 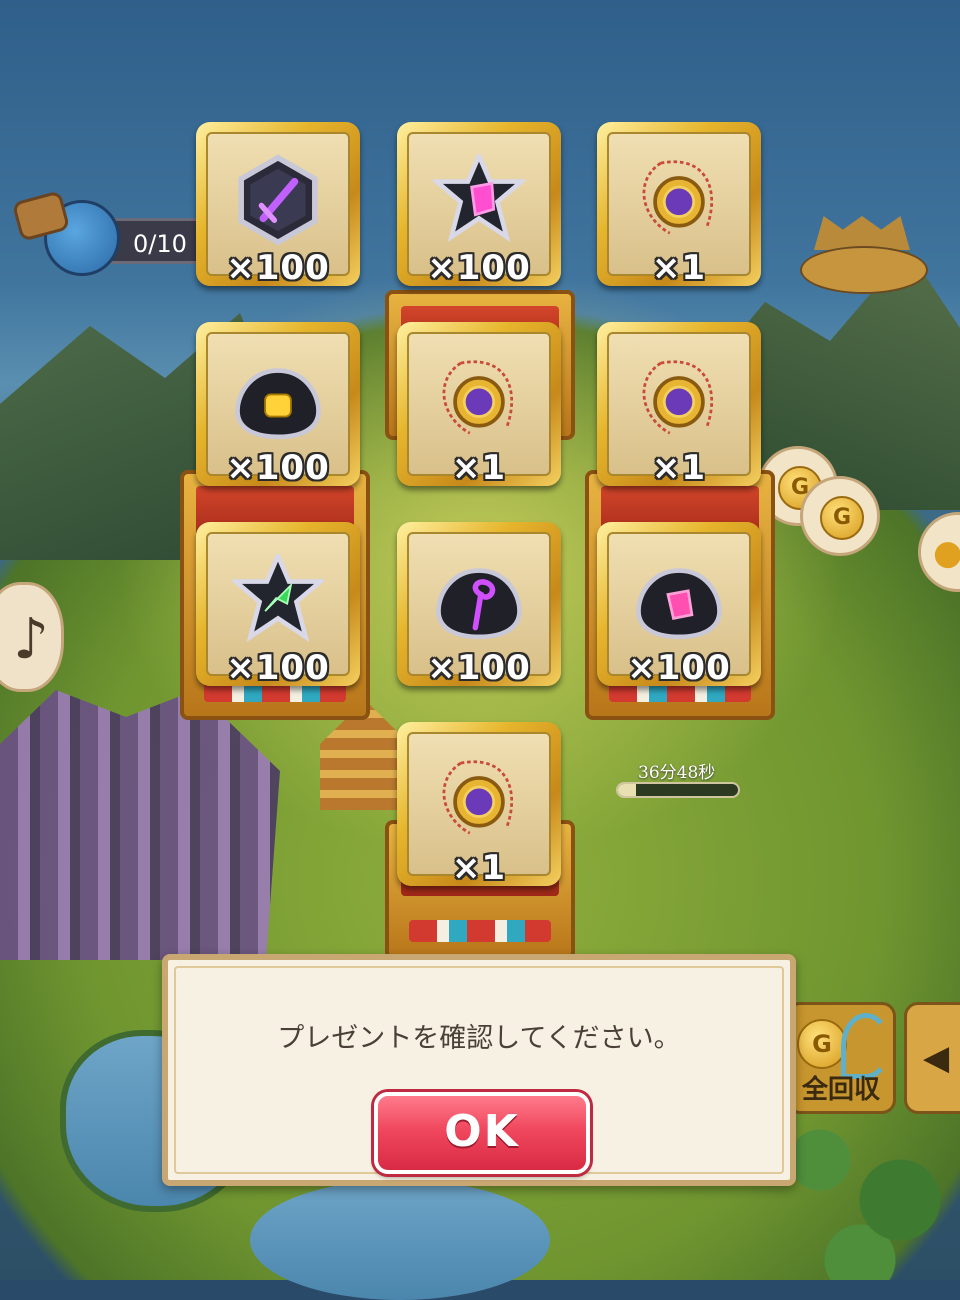 What do you see at coordinates (479, 1070) in the screenshot?
I see `present-confirm-dialog: プレゼントを確認してください。 OK` at bounding box center [479, 1070].